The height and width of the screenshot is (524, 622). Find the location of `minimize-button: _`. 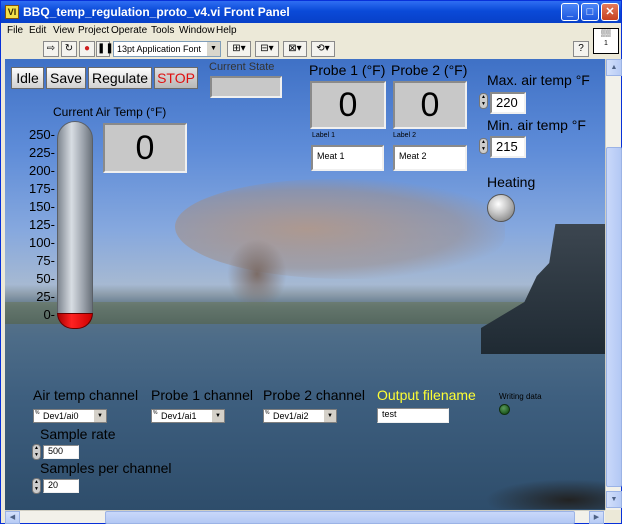

minimize-button: _ is located at coordinates (570, 12).